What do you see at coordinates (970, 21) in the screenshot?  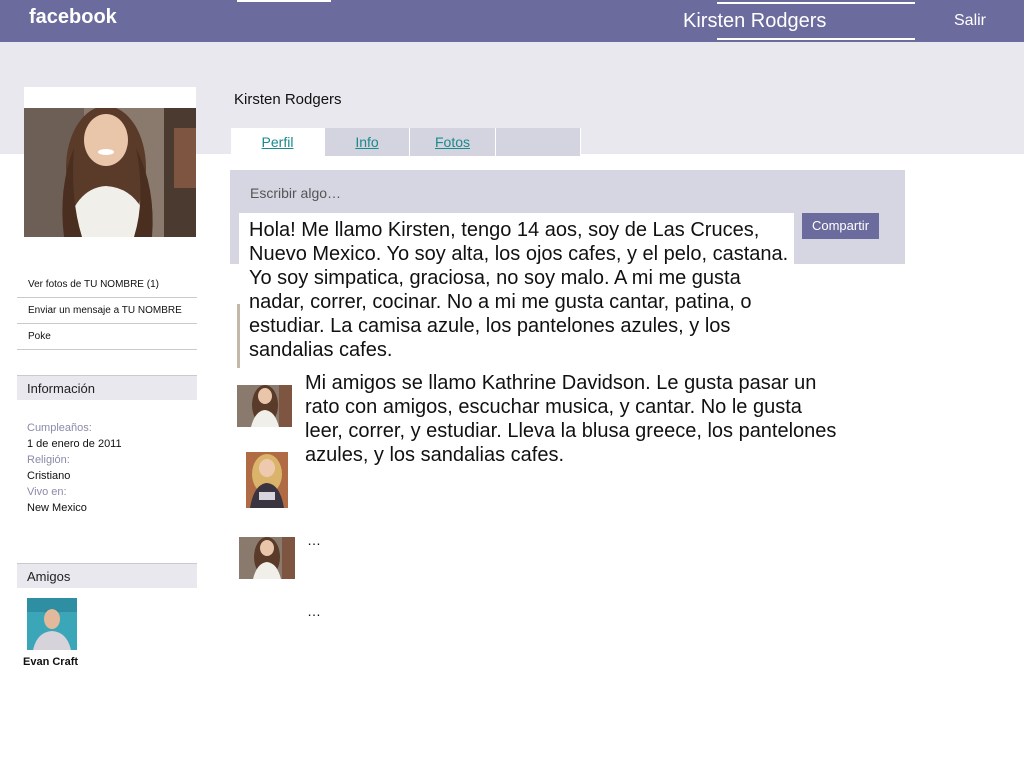 I see `logout-link: Salir` at bounding box center [970, 21].